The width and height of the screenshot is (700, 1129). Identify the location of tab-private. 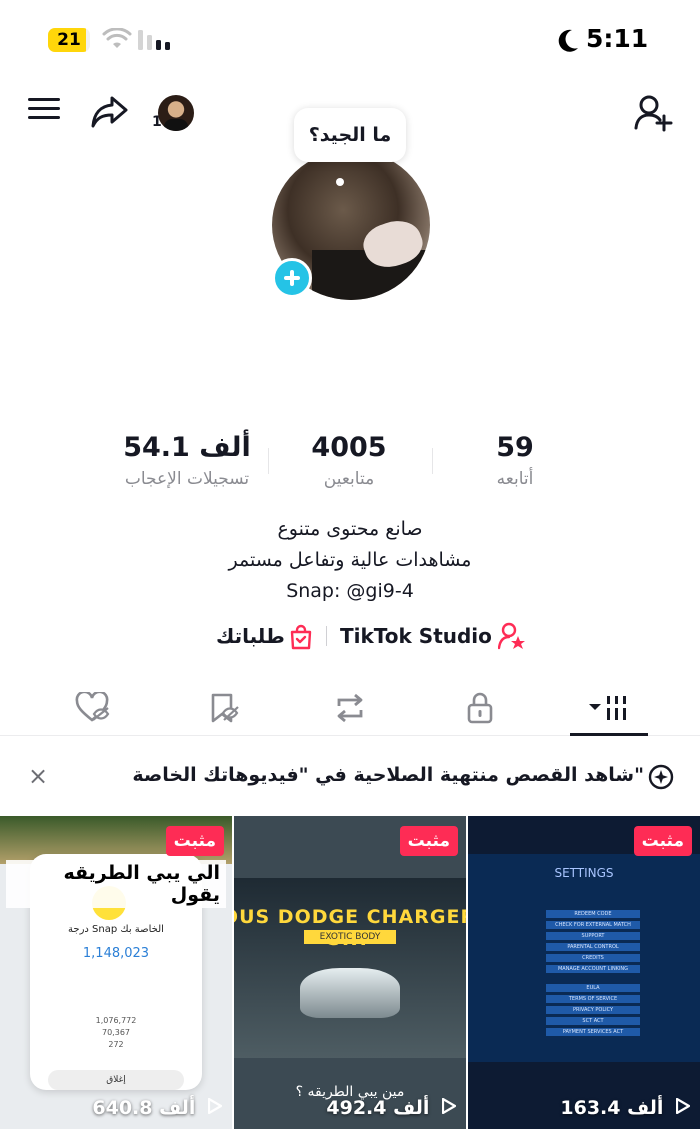
(480, 708).